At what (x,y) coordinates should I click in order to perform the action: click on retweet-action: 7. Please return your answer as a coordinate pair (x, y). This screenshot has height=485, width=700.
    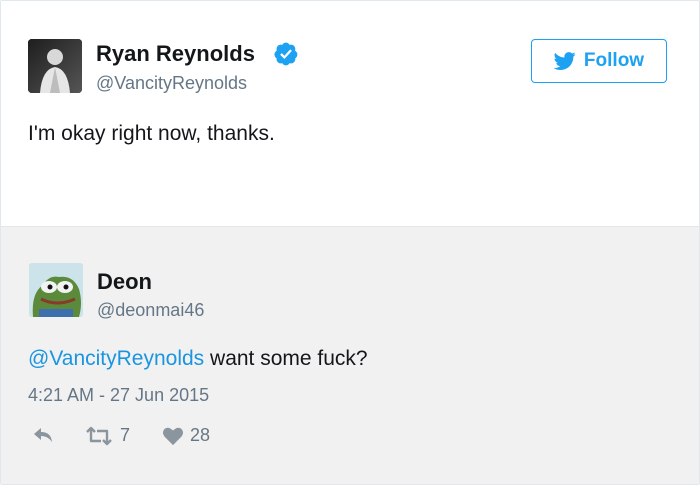
    Looking at the image, I should click on (107, 435).